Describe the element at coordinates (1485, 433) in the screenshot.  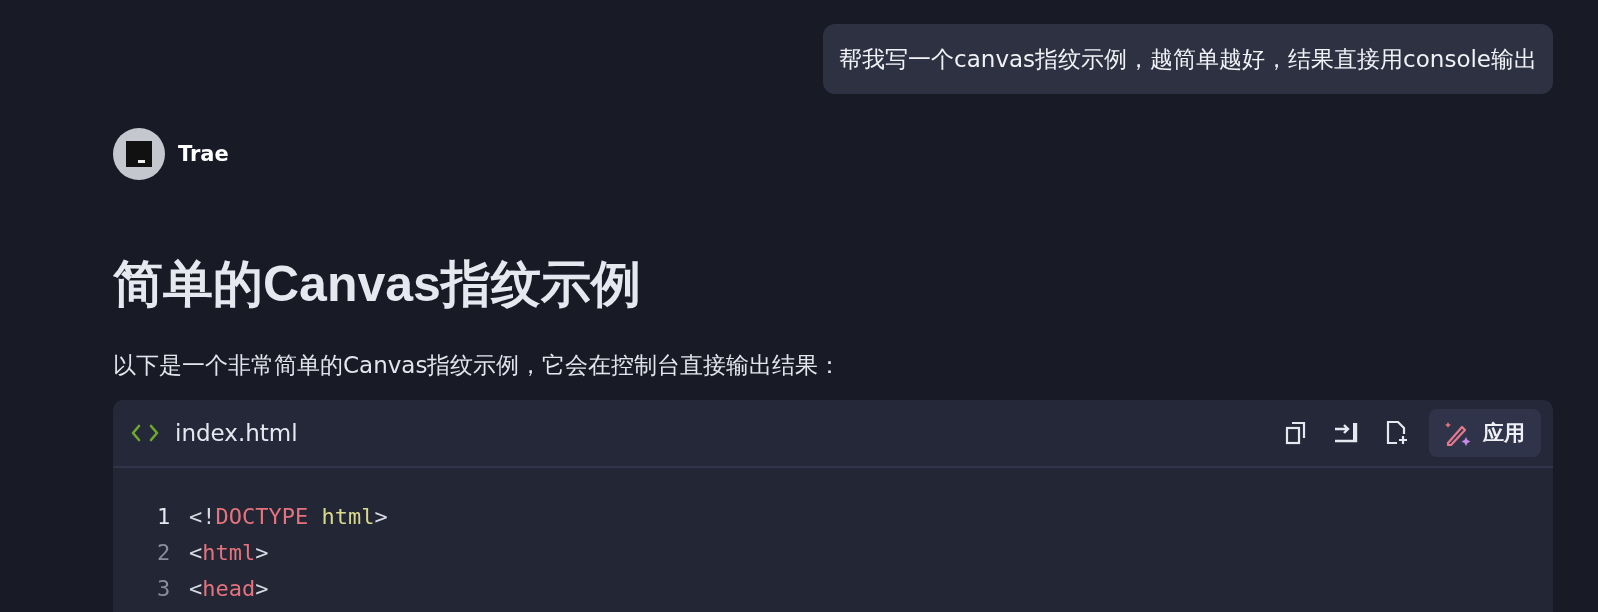
I see `apply-button: 应用` at that location.